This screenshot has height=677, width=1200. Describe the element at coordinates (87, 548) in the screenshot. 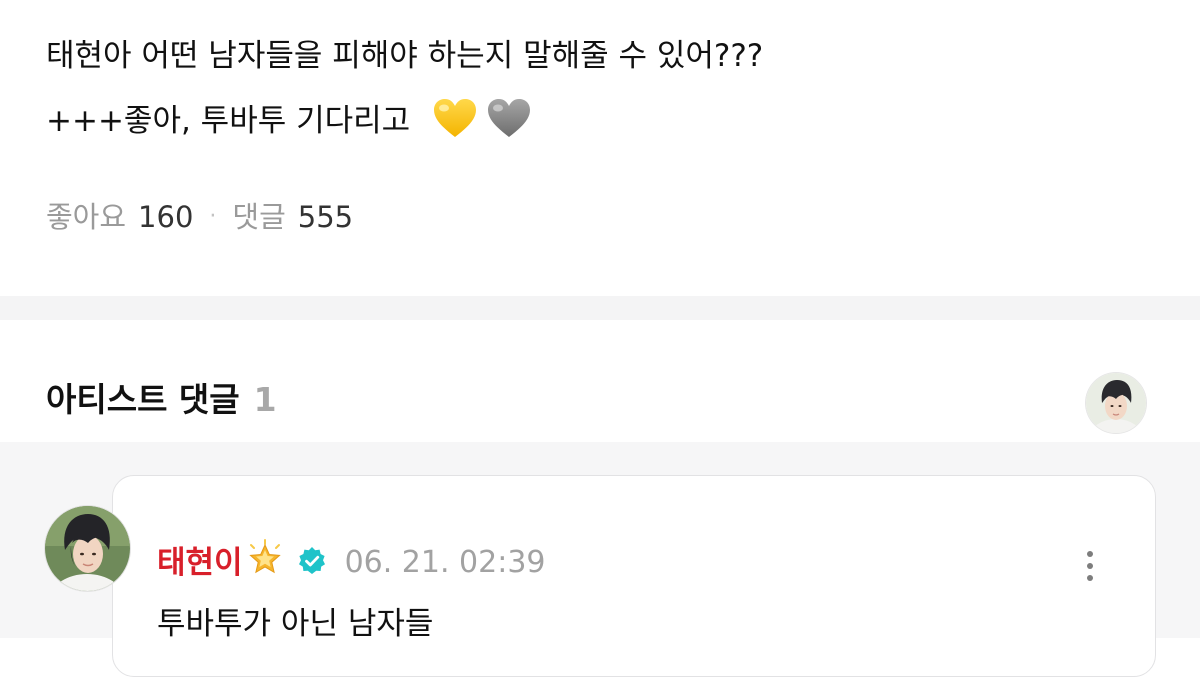

I see `comment-author-avatar` at that location.